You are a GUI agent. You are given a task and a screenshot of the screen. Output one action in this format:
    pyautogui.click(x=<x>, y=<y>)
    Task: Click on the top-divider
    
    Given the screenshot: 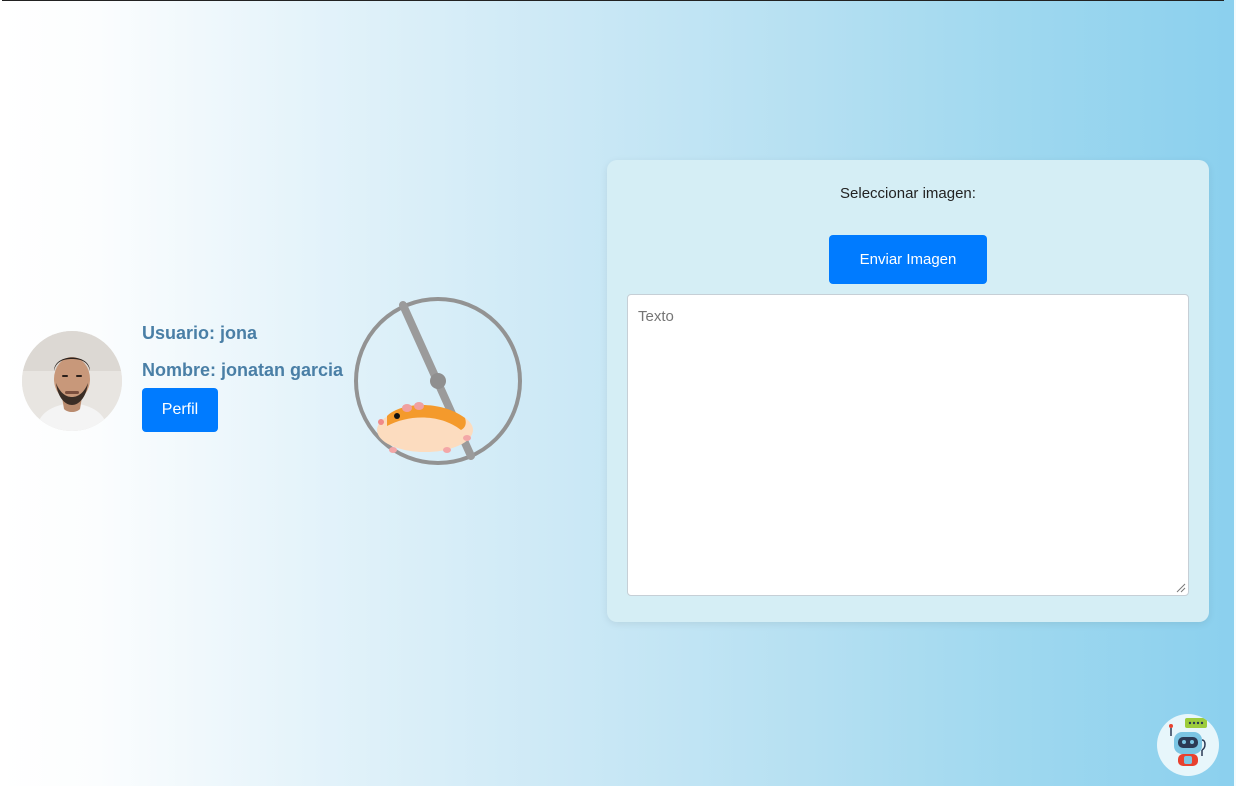 What is the action you would take?
    pyautogui.click(x=613, y=0)
    